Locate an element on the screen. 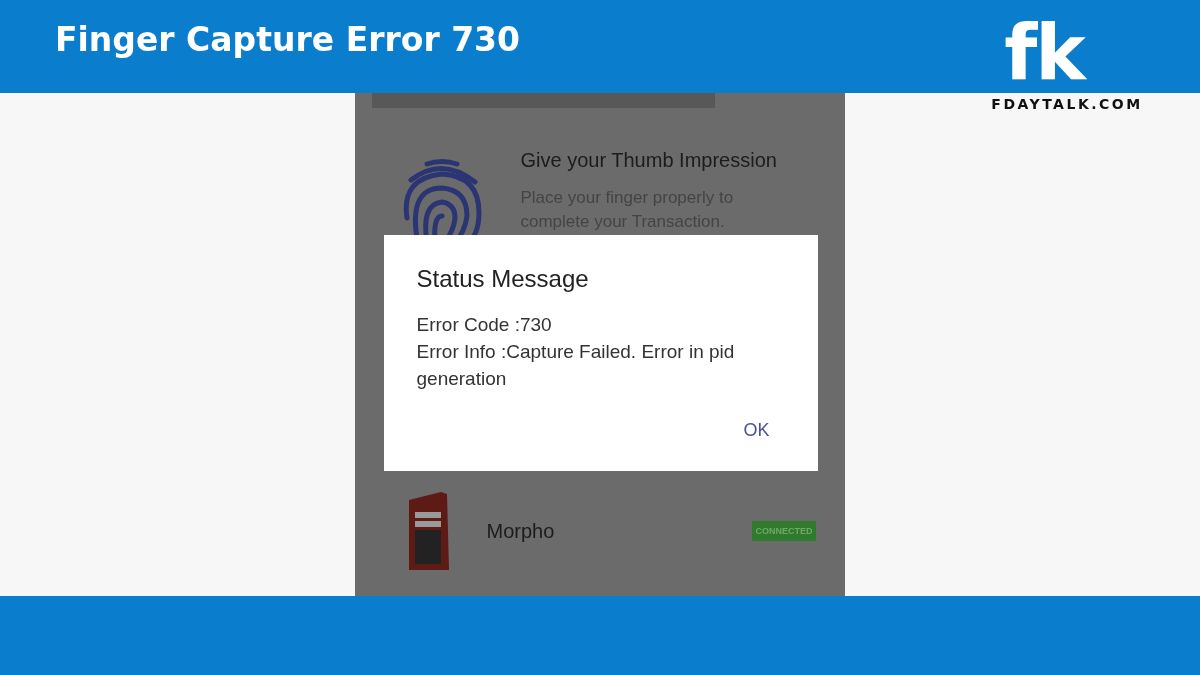 The height and width of the screenshot is (675, 1200). device-name: Morpho is located at coordinates (521, 531).